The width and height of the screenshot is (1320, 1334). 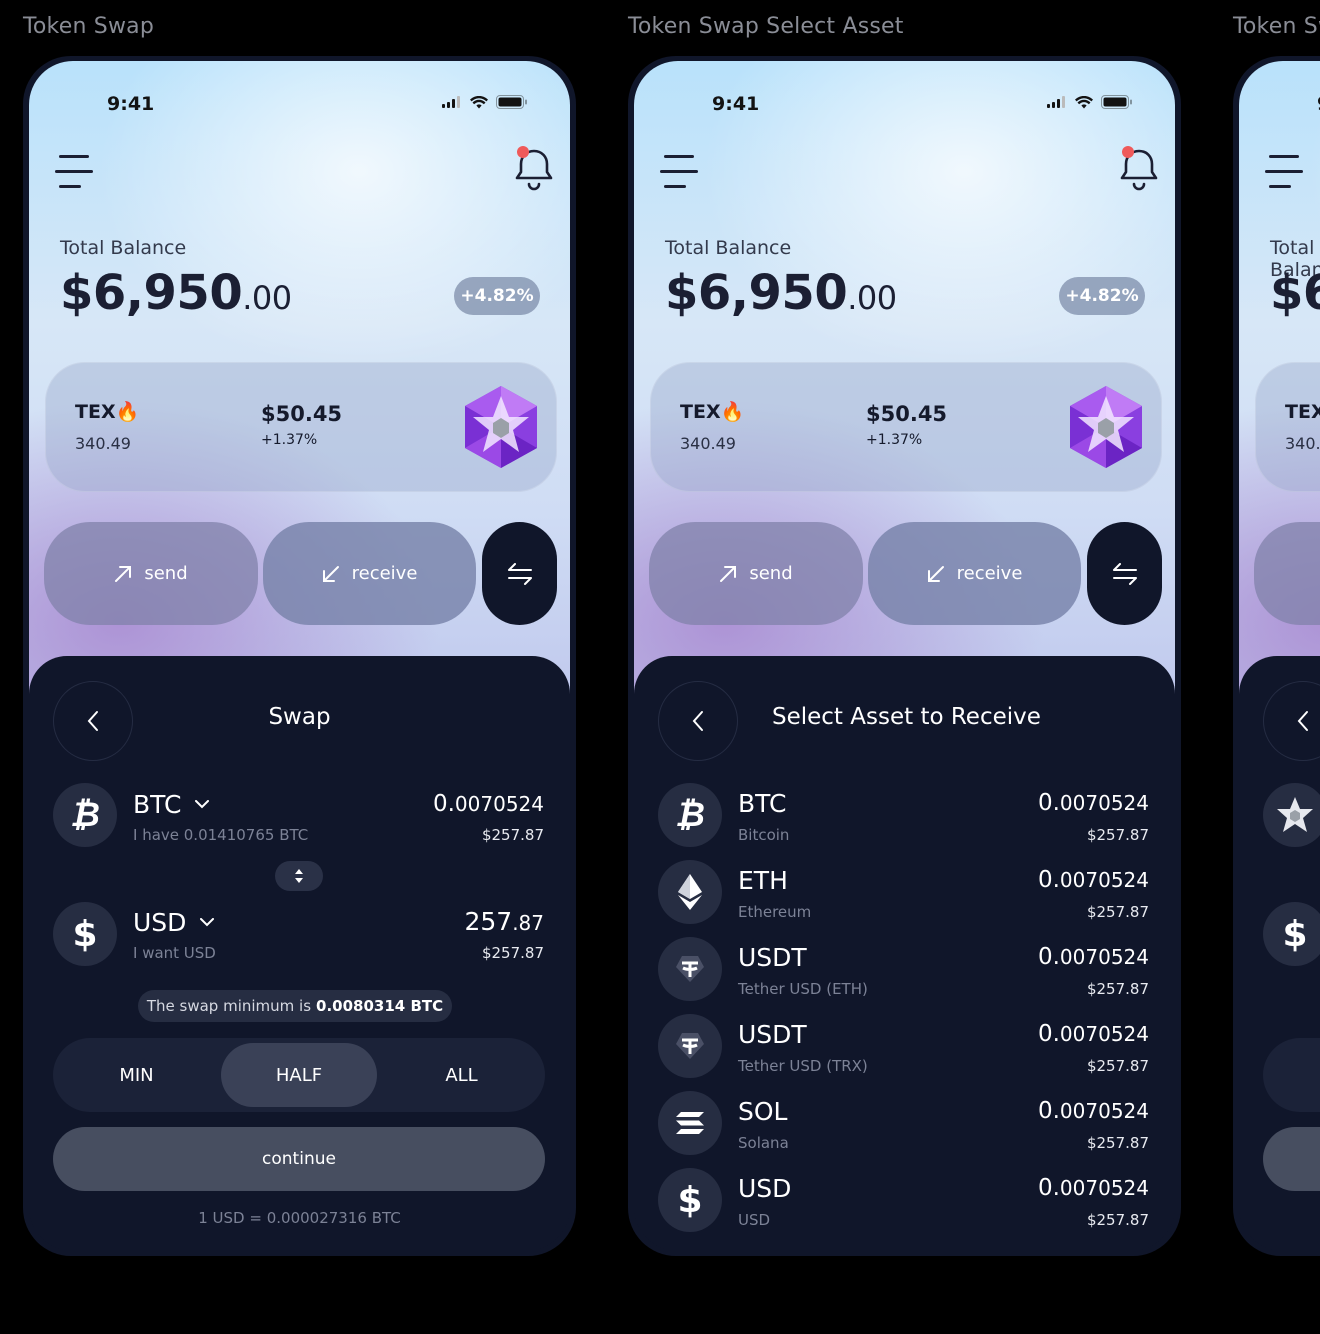 What do you see at coordinates (904, 1202) in the screenshot?
I see `asset-row-usd: $ USD USD 0.0070524 $257.87` at bounding box center [904, 1202].